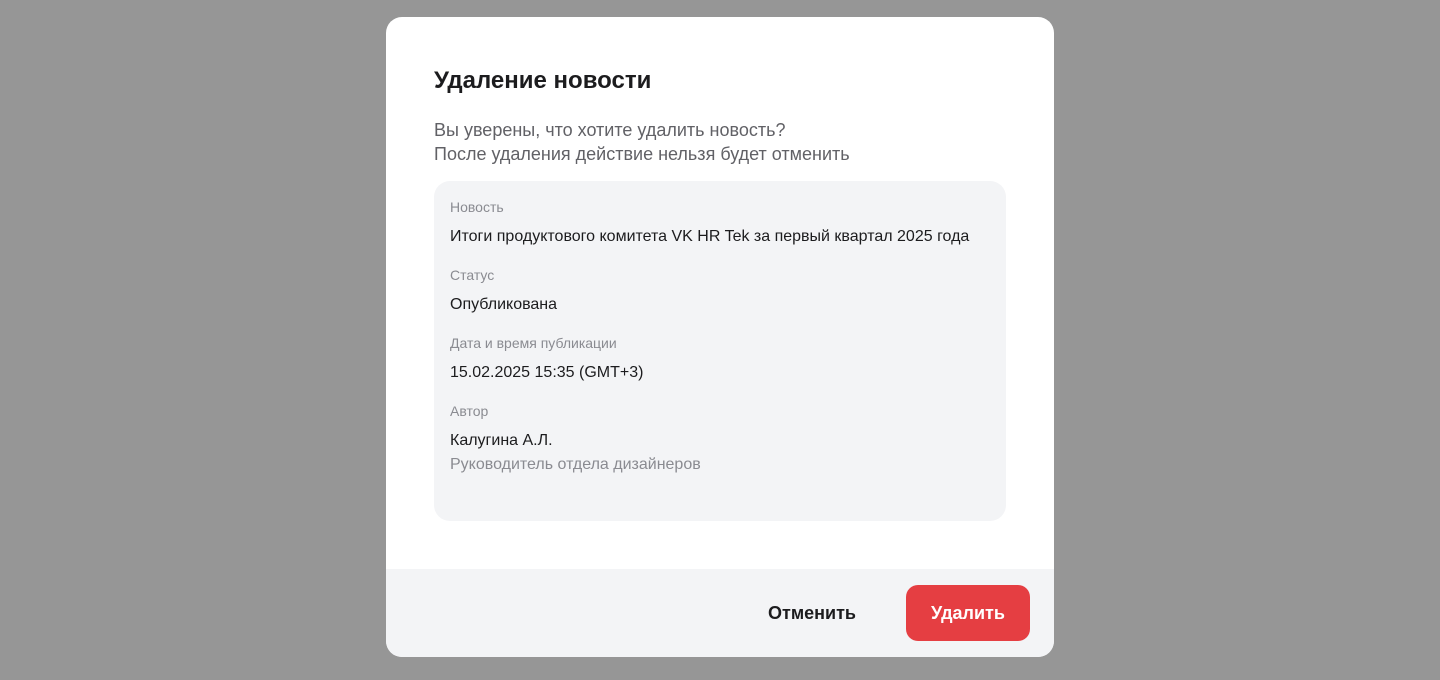 The height and width of the screenshot is (680, 1440). Describe the element at coordinates (543, 80) in the screenshot. I see `dialog-title: Удаление новости` at that location.